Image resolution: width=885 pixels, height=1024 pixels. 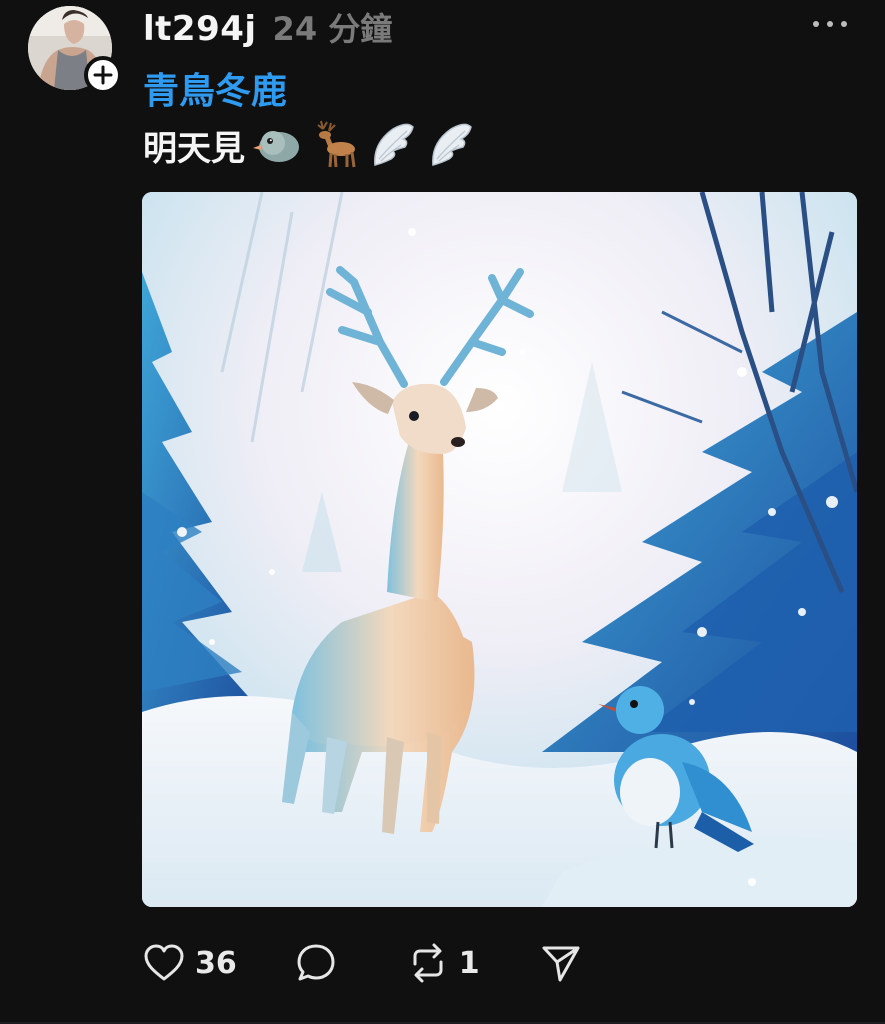 I want to click on more-options-button, so click(x=830, y=24).